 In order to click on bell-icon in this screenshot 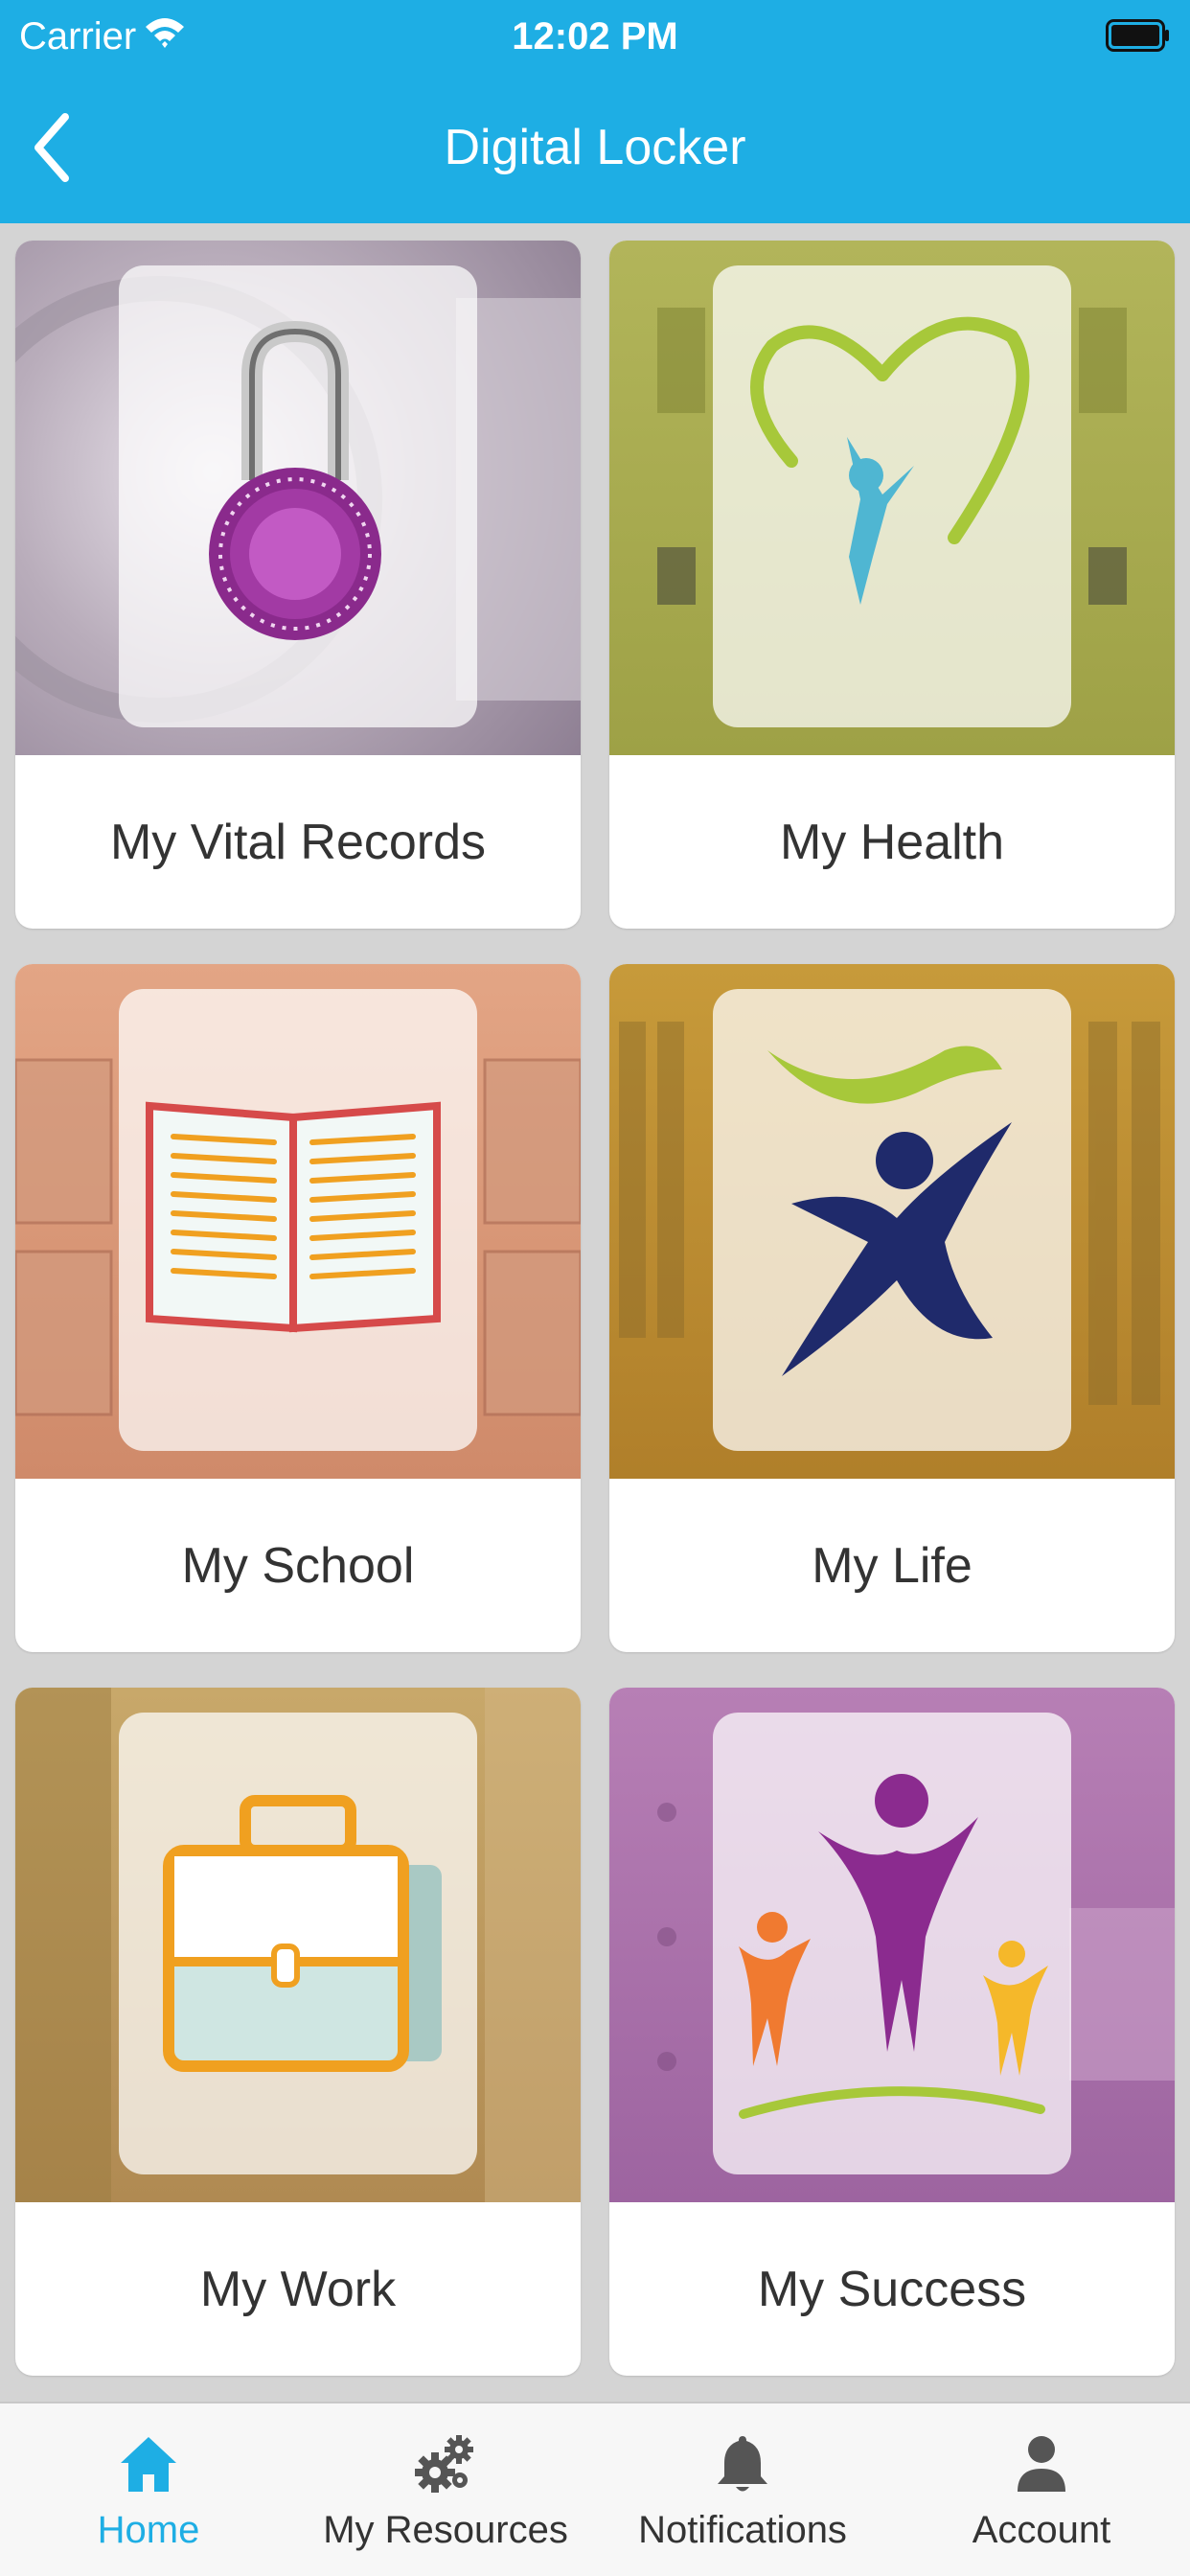, I will do `click(743, 2464)`.